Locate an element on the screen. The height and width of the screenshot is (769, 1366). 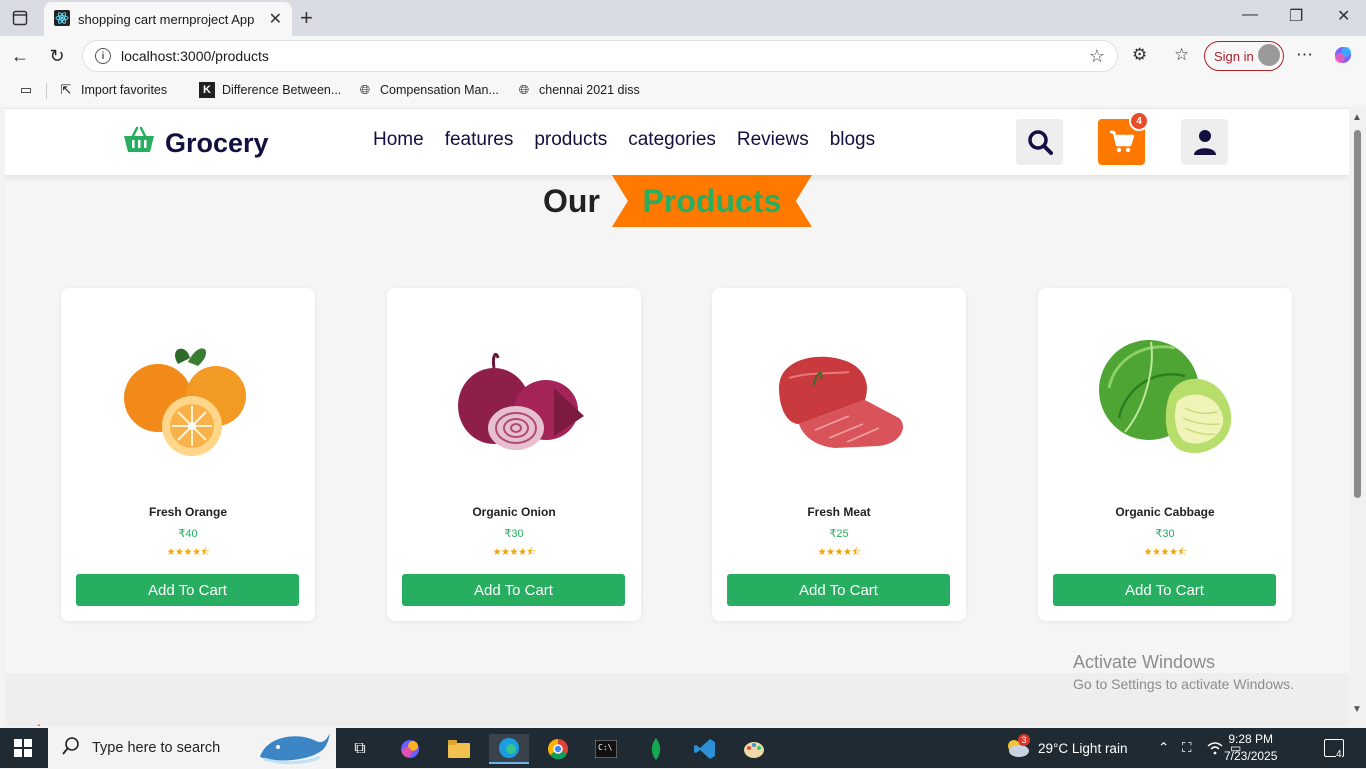
heading-highlight: Products is located at coordinates (711, 201).